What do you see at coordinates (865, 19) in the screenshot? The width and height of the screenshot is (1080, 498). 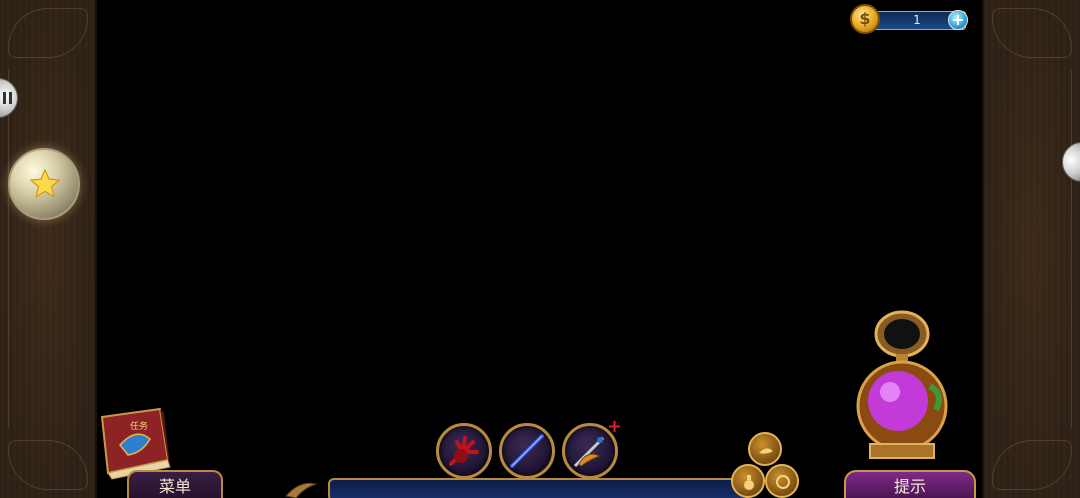 I see `coin-icon: $` at bounding box center [865, 19].